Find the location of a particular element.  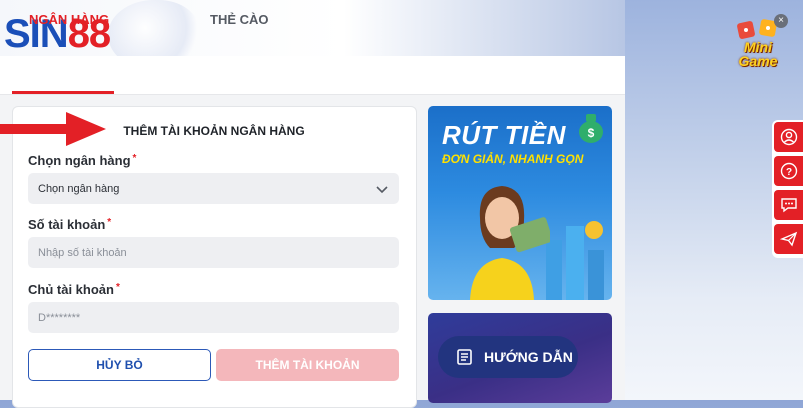

tab-bank: NGÂN HÀNG is located at coordinates (69, 19).